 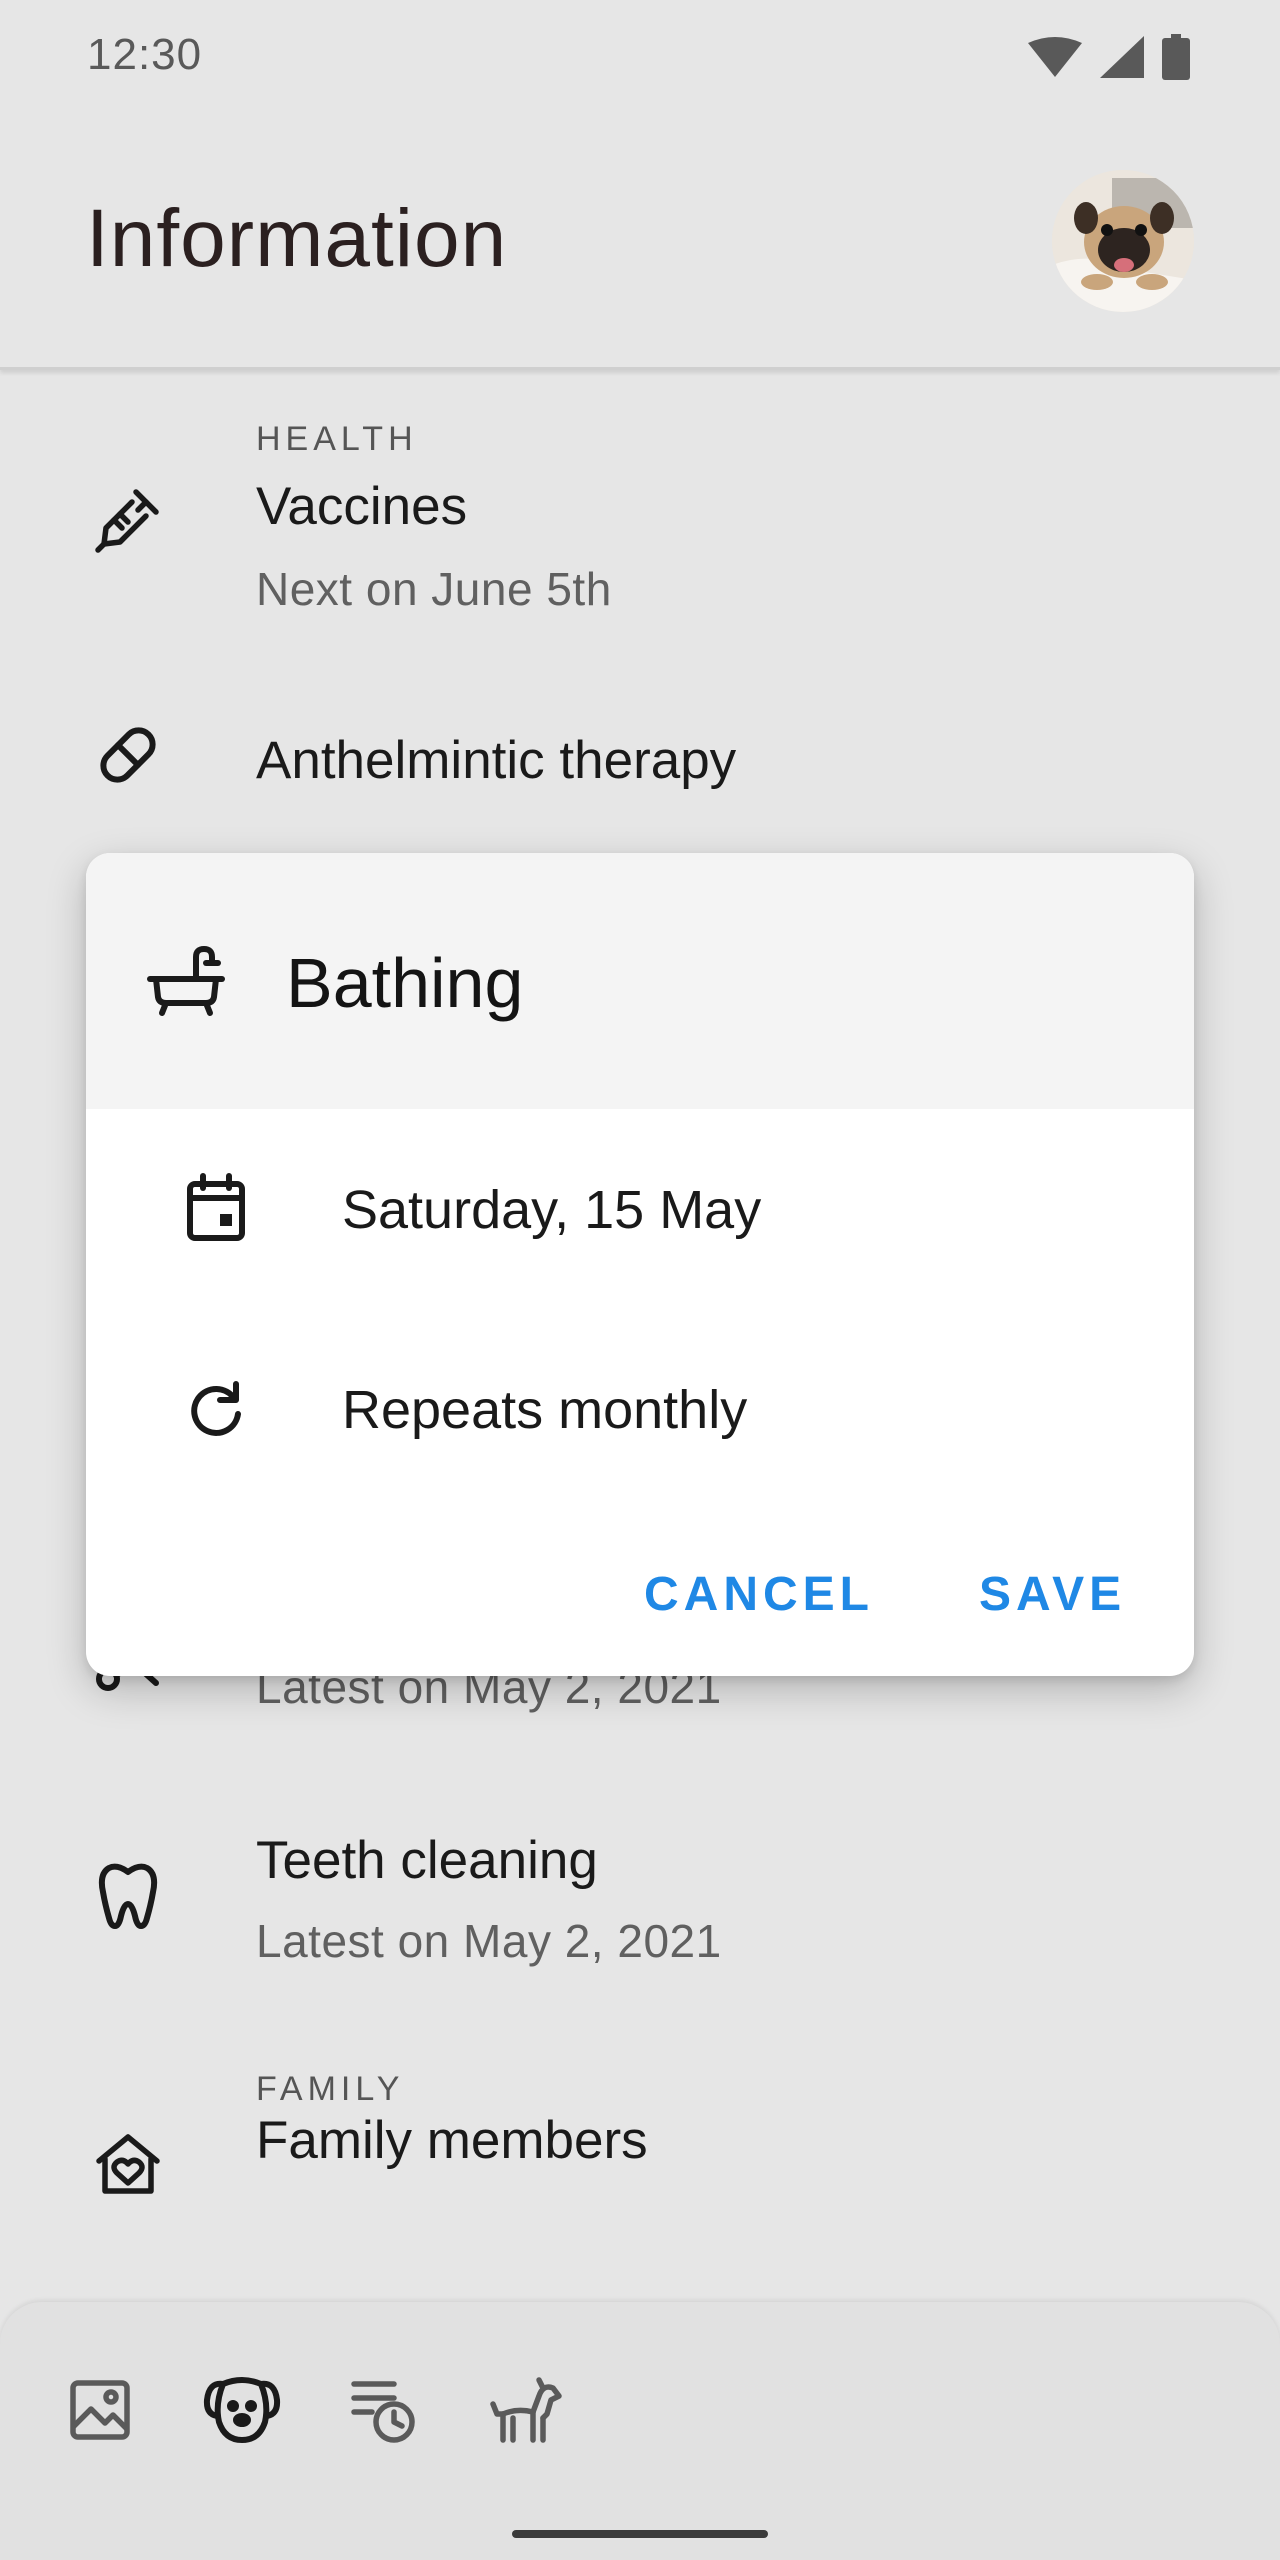 I want to click on top-app-bar: Information, so click(x=640, y=241).